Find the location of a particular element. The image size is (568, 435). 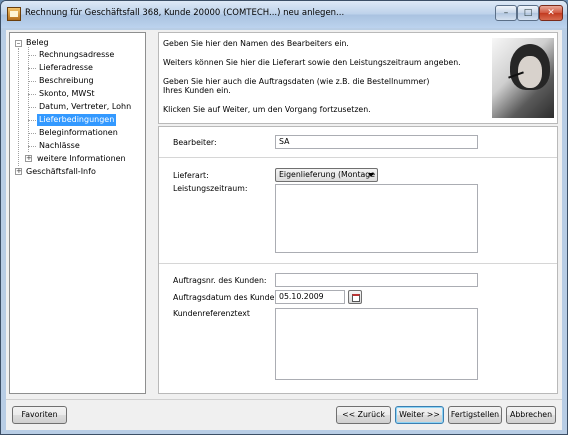

tree-item-beschreibung: Beschreibung is located at coordinates (66, 81).